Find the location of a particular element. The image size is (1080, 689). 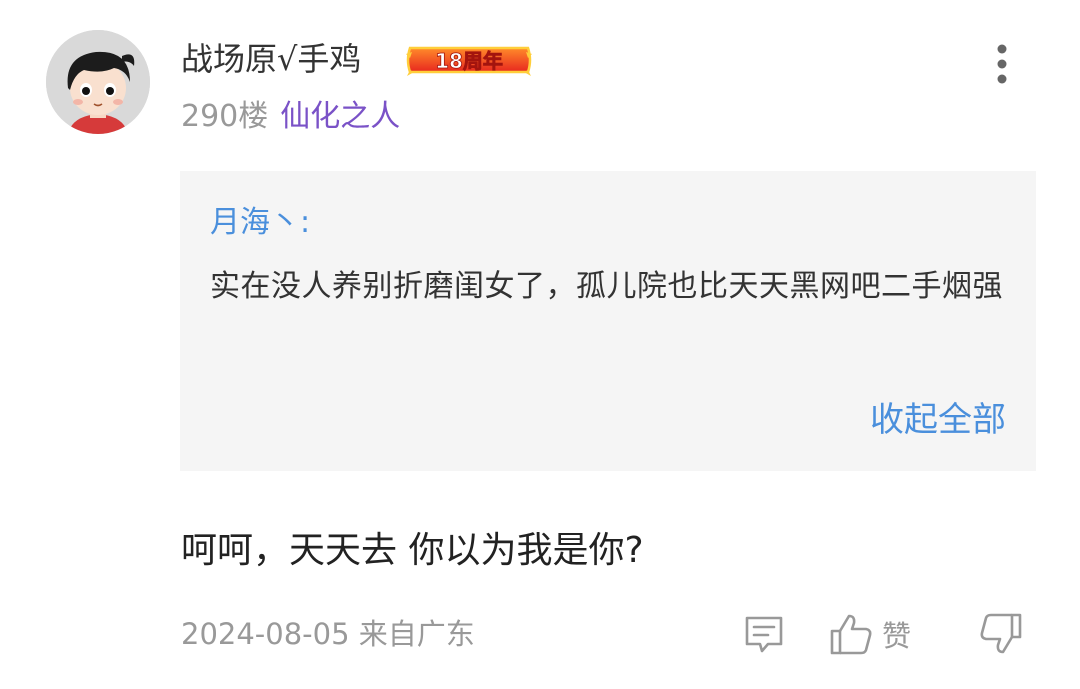

avatar-illustration is located at coordinates (98, 82).